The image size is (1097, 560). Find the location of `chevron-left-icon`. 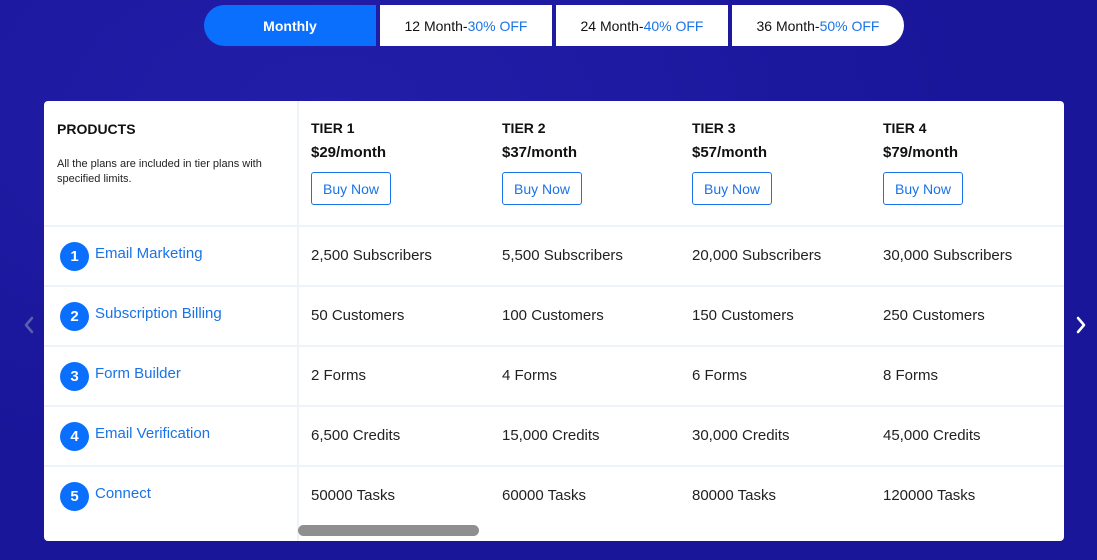

chevron-left-icon is located at coordinates (29, 325).